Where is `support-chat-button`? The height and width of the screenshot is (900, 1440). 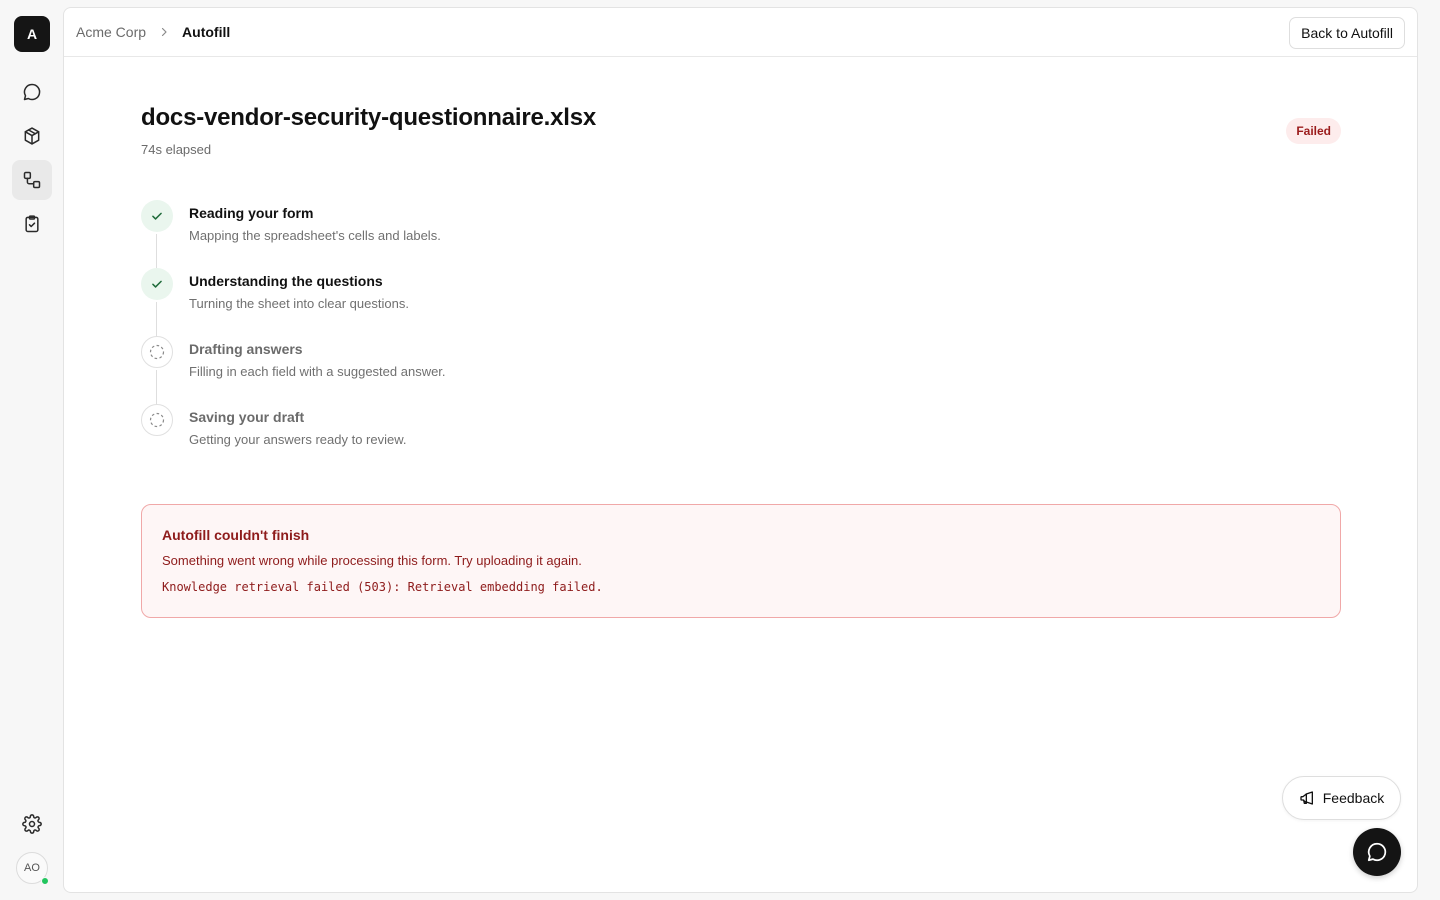 support-chat-button is located at coordinates (1377, 852).